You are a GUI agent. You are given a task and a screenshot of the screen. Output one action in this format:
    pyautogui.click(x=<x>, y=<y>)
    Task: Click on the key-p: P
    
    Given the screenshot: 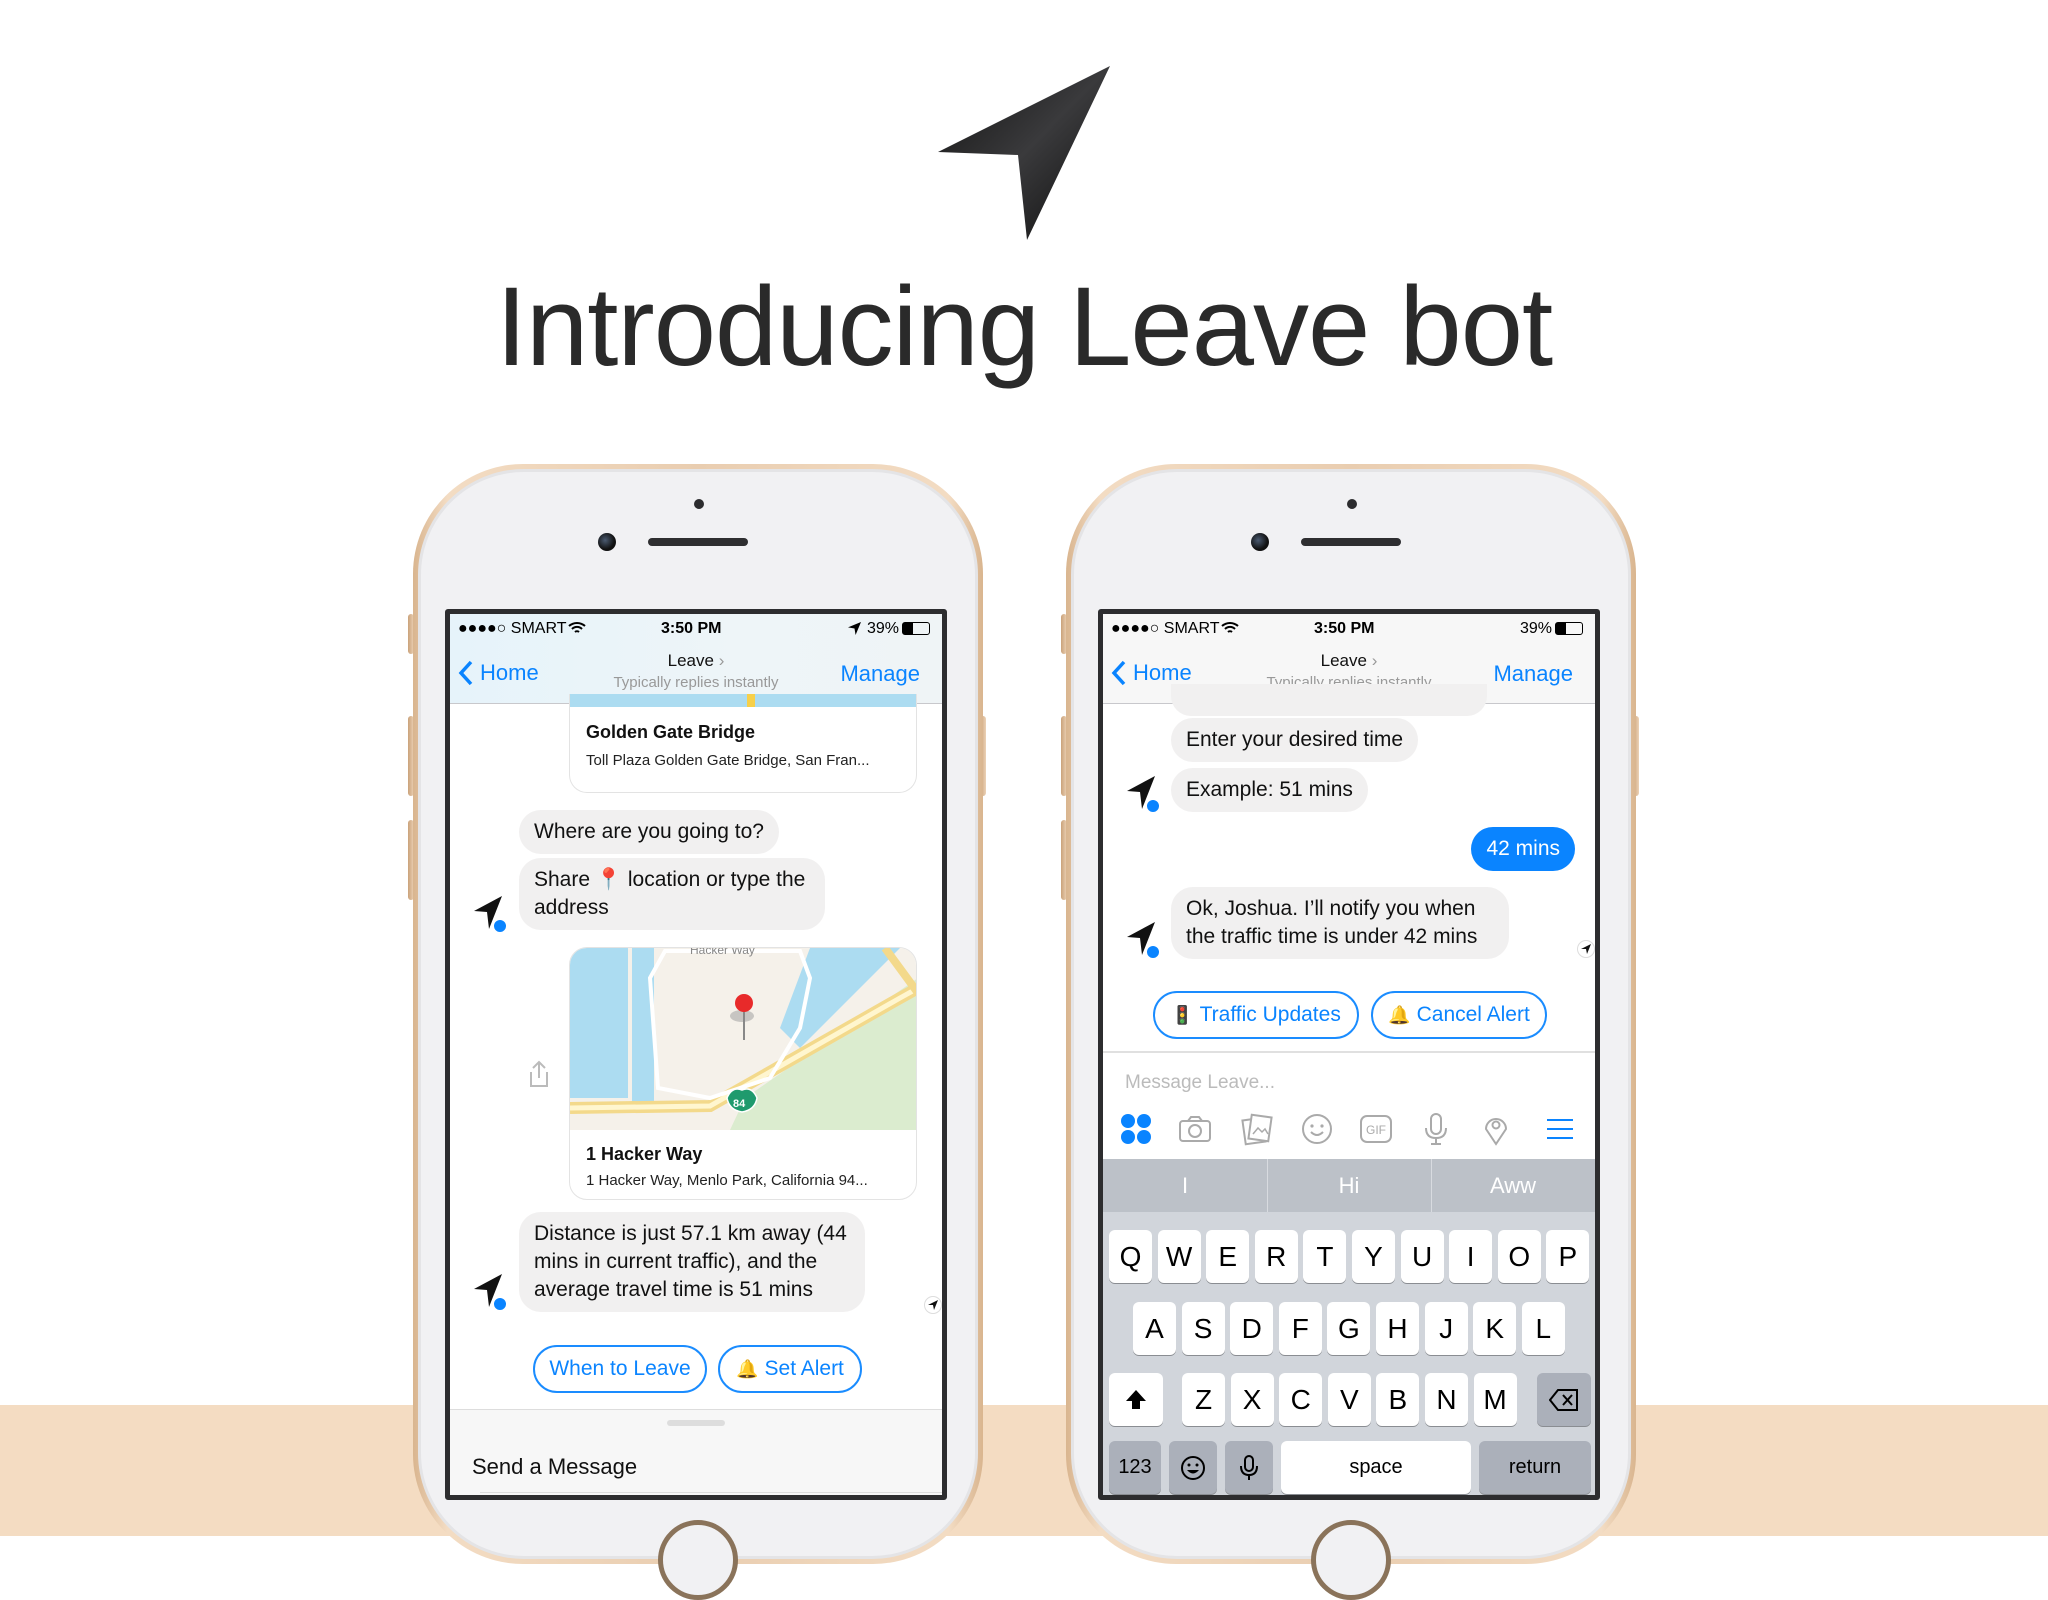 What is the action you would take?
    pyautogui.click(x=1568, y=1256)
    